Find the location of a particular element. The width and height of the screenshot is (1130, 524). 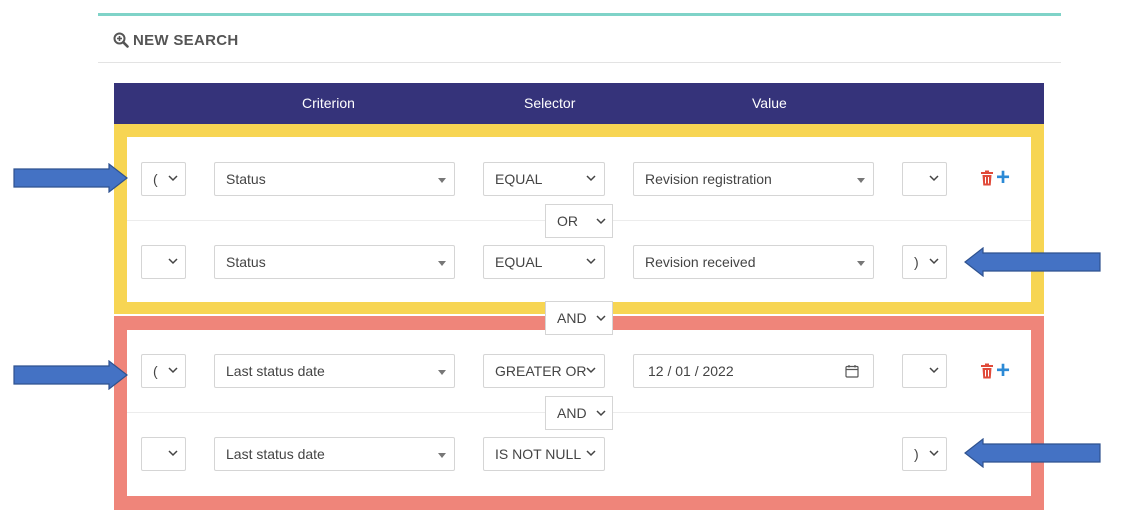

logic-operator-select: AND is located at coordinates (579, 413).